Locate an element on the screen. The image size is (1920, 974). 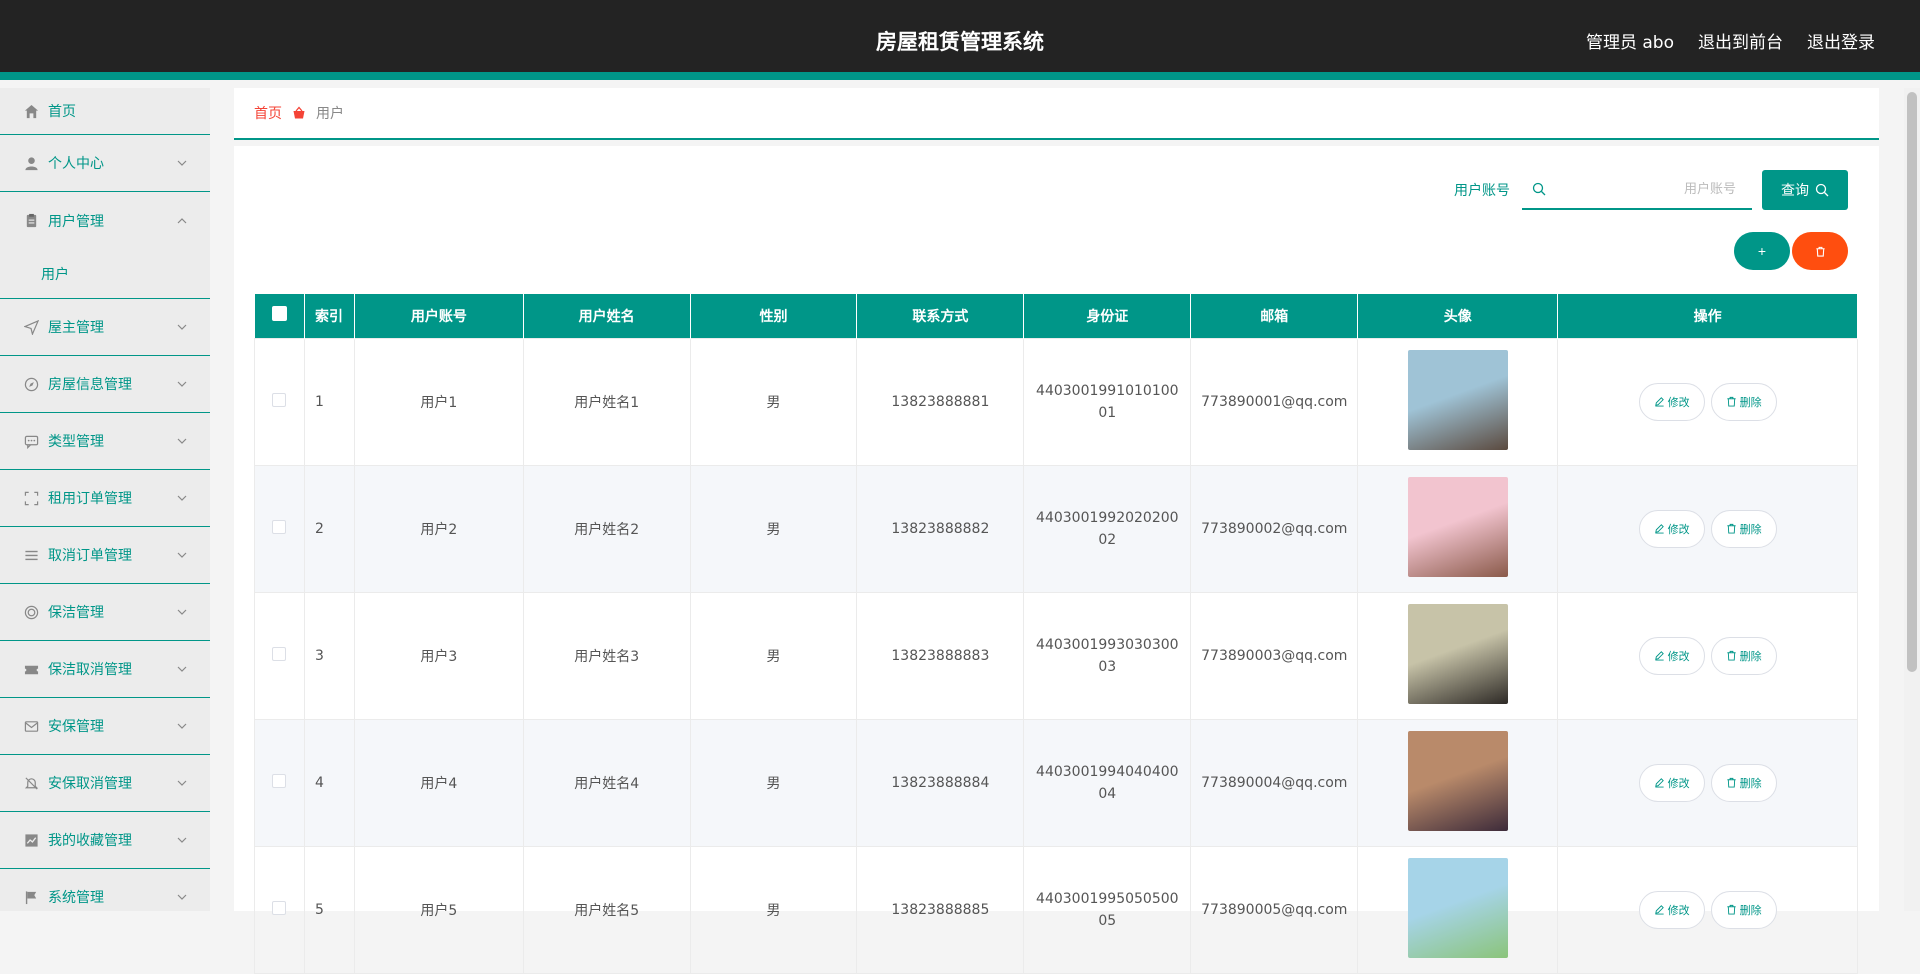
sidebar-item-rent-orders: 租用订单管理 is located at coordinates (105, 498).